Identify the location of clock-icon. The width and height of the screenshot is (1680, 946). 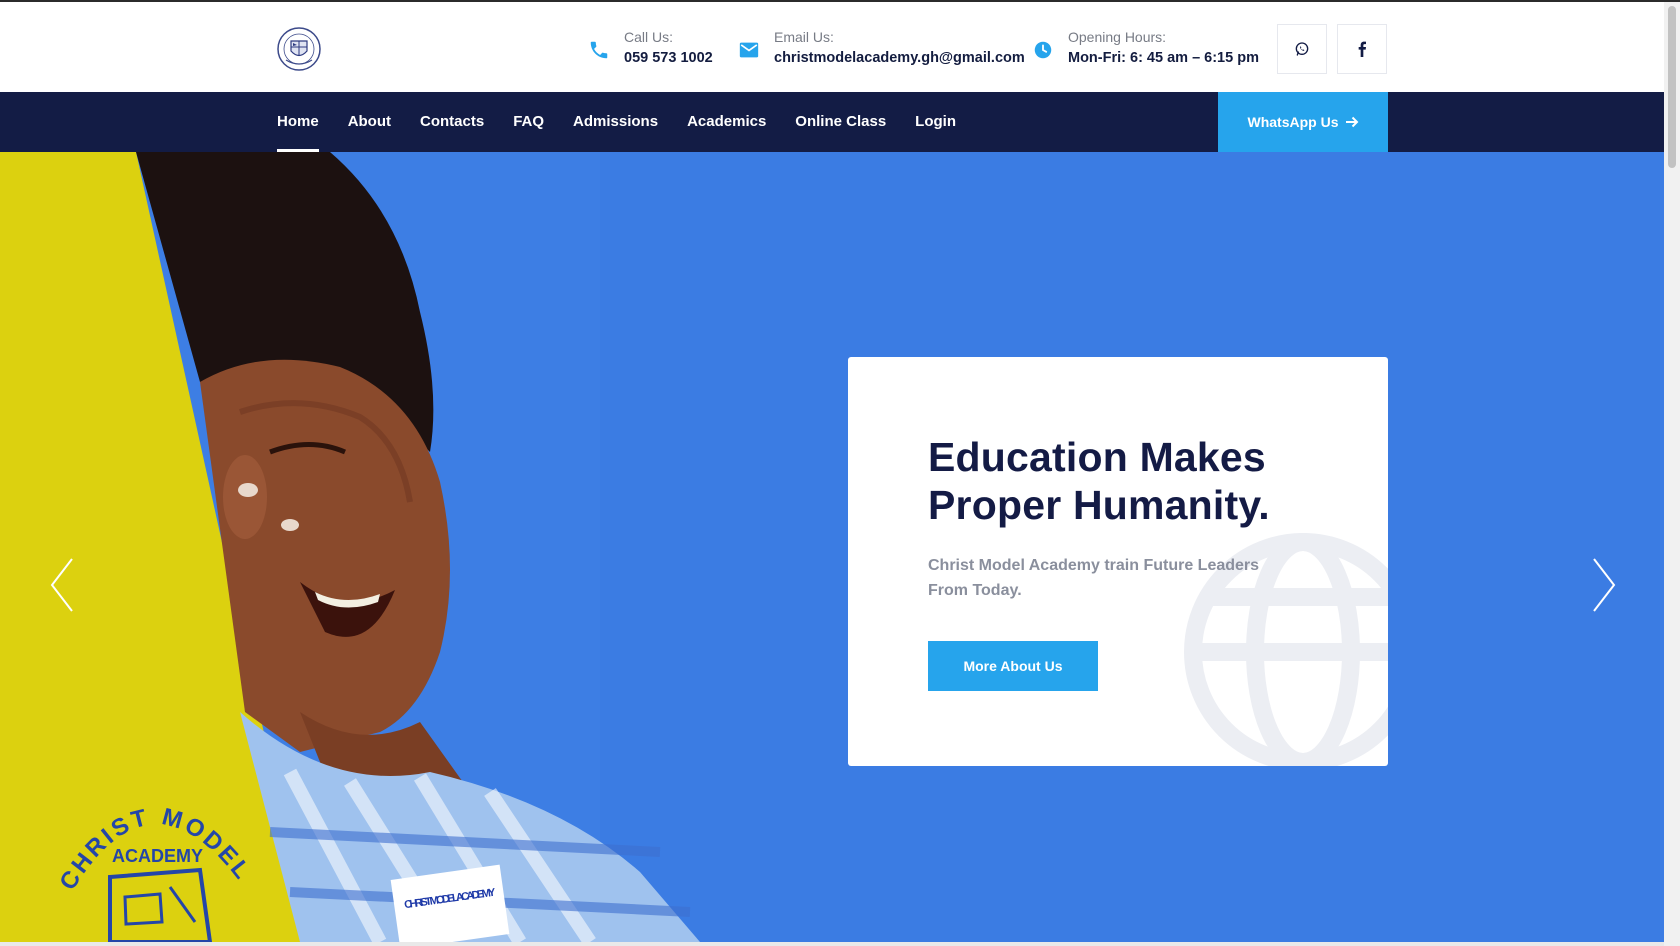
(1043, 50).